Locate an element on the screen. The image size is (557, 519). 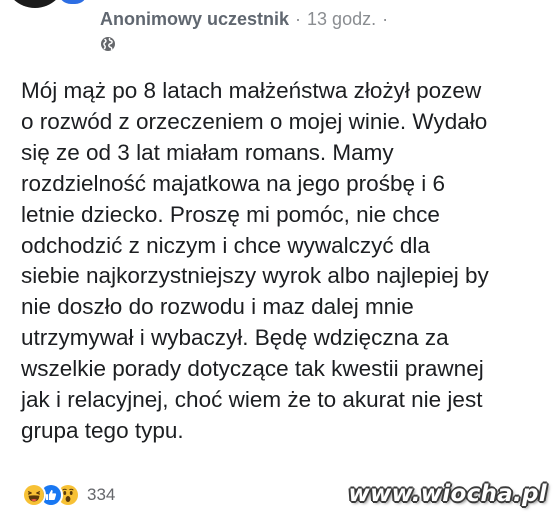
globe-icon is located at coordinates (108, 44).